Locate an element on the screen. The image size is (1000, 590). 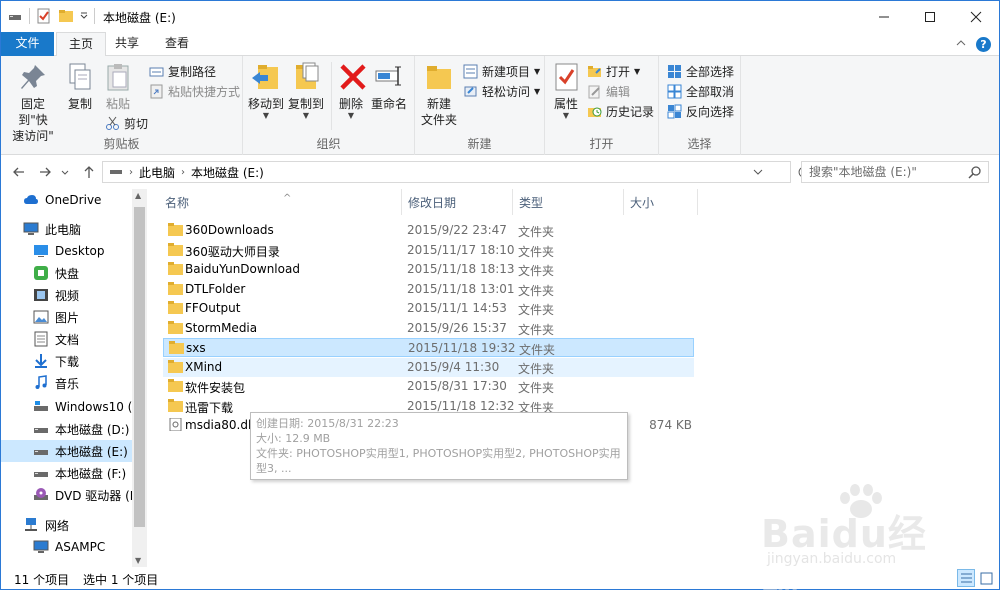
invert-selection-button: 反向选择 is located at coordinates (700, 111).